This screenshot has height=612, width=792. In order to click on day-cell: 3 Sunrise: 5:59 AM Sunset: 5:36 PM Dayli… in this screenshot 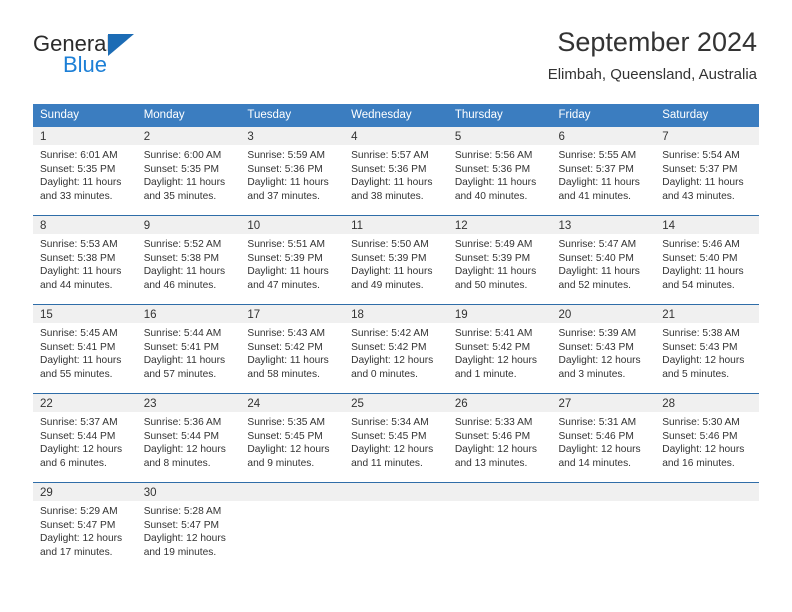, I will do `click(292, 171)`.